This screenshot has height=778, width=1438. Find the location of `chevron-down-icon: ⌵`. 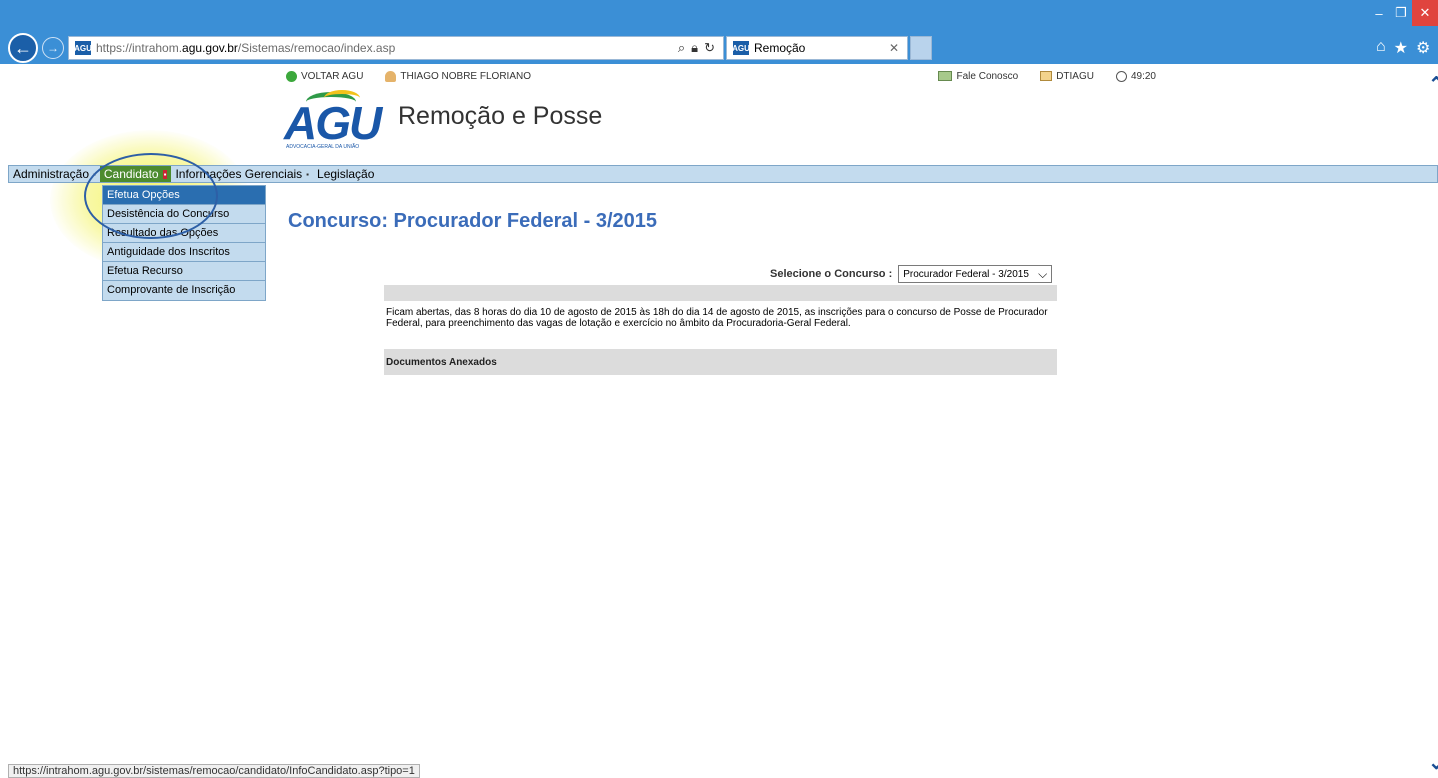

chevron-down-icon: ⌵ is located at coordinates (1043, 273).